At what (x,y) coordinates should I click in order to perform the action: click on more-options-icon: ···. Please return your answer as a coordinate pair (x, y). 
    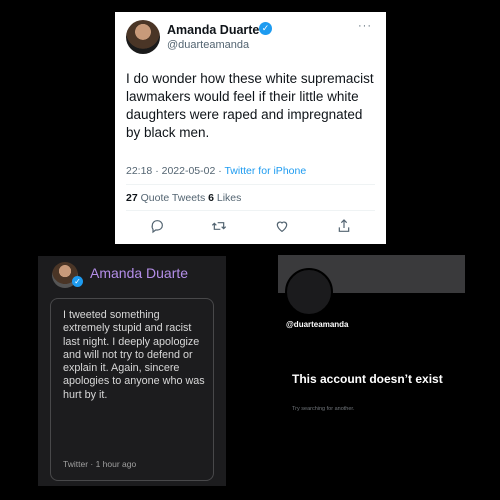
    Looking at the image, I should click on (365, 26).